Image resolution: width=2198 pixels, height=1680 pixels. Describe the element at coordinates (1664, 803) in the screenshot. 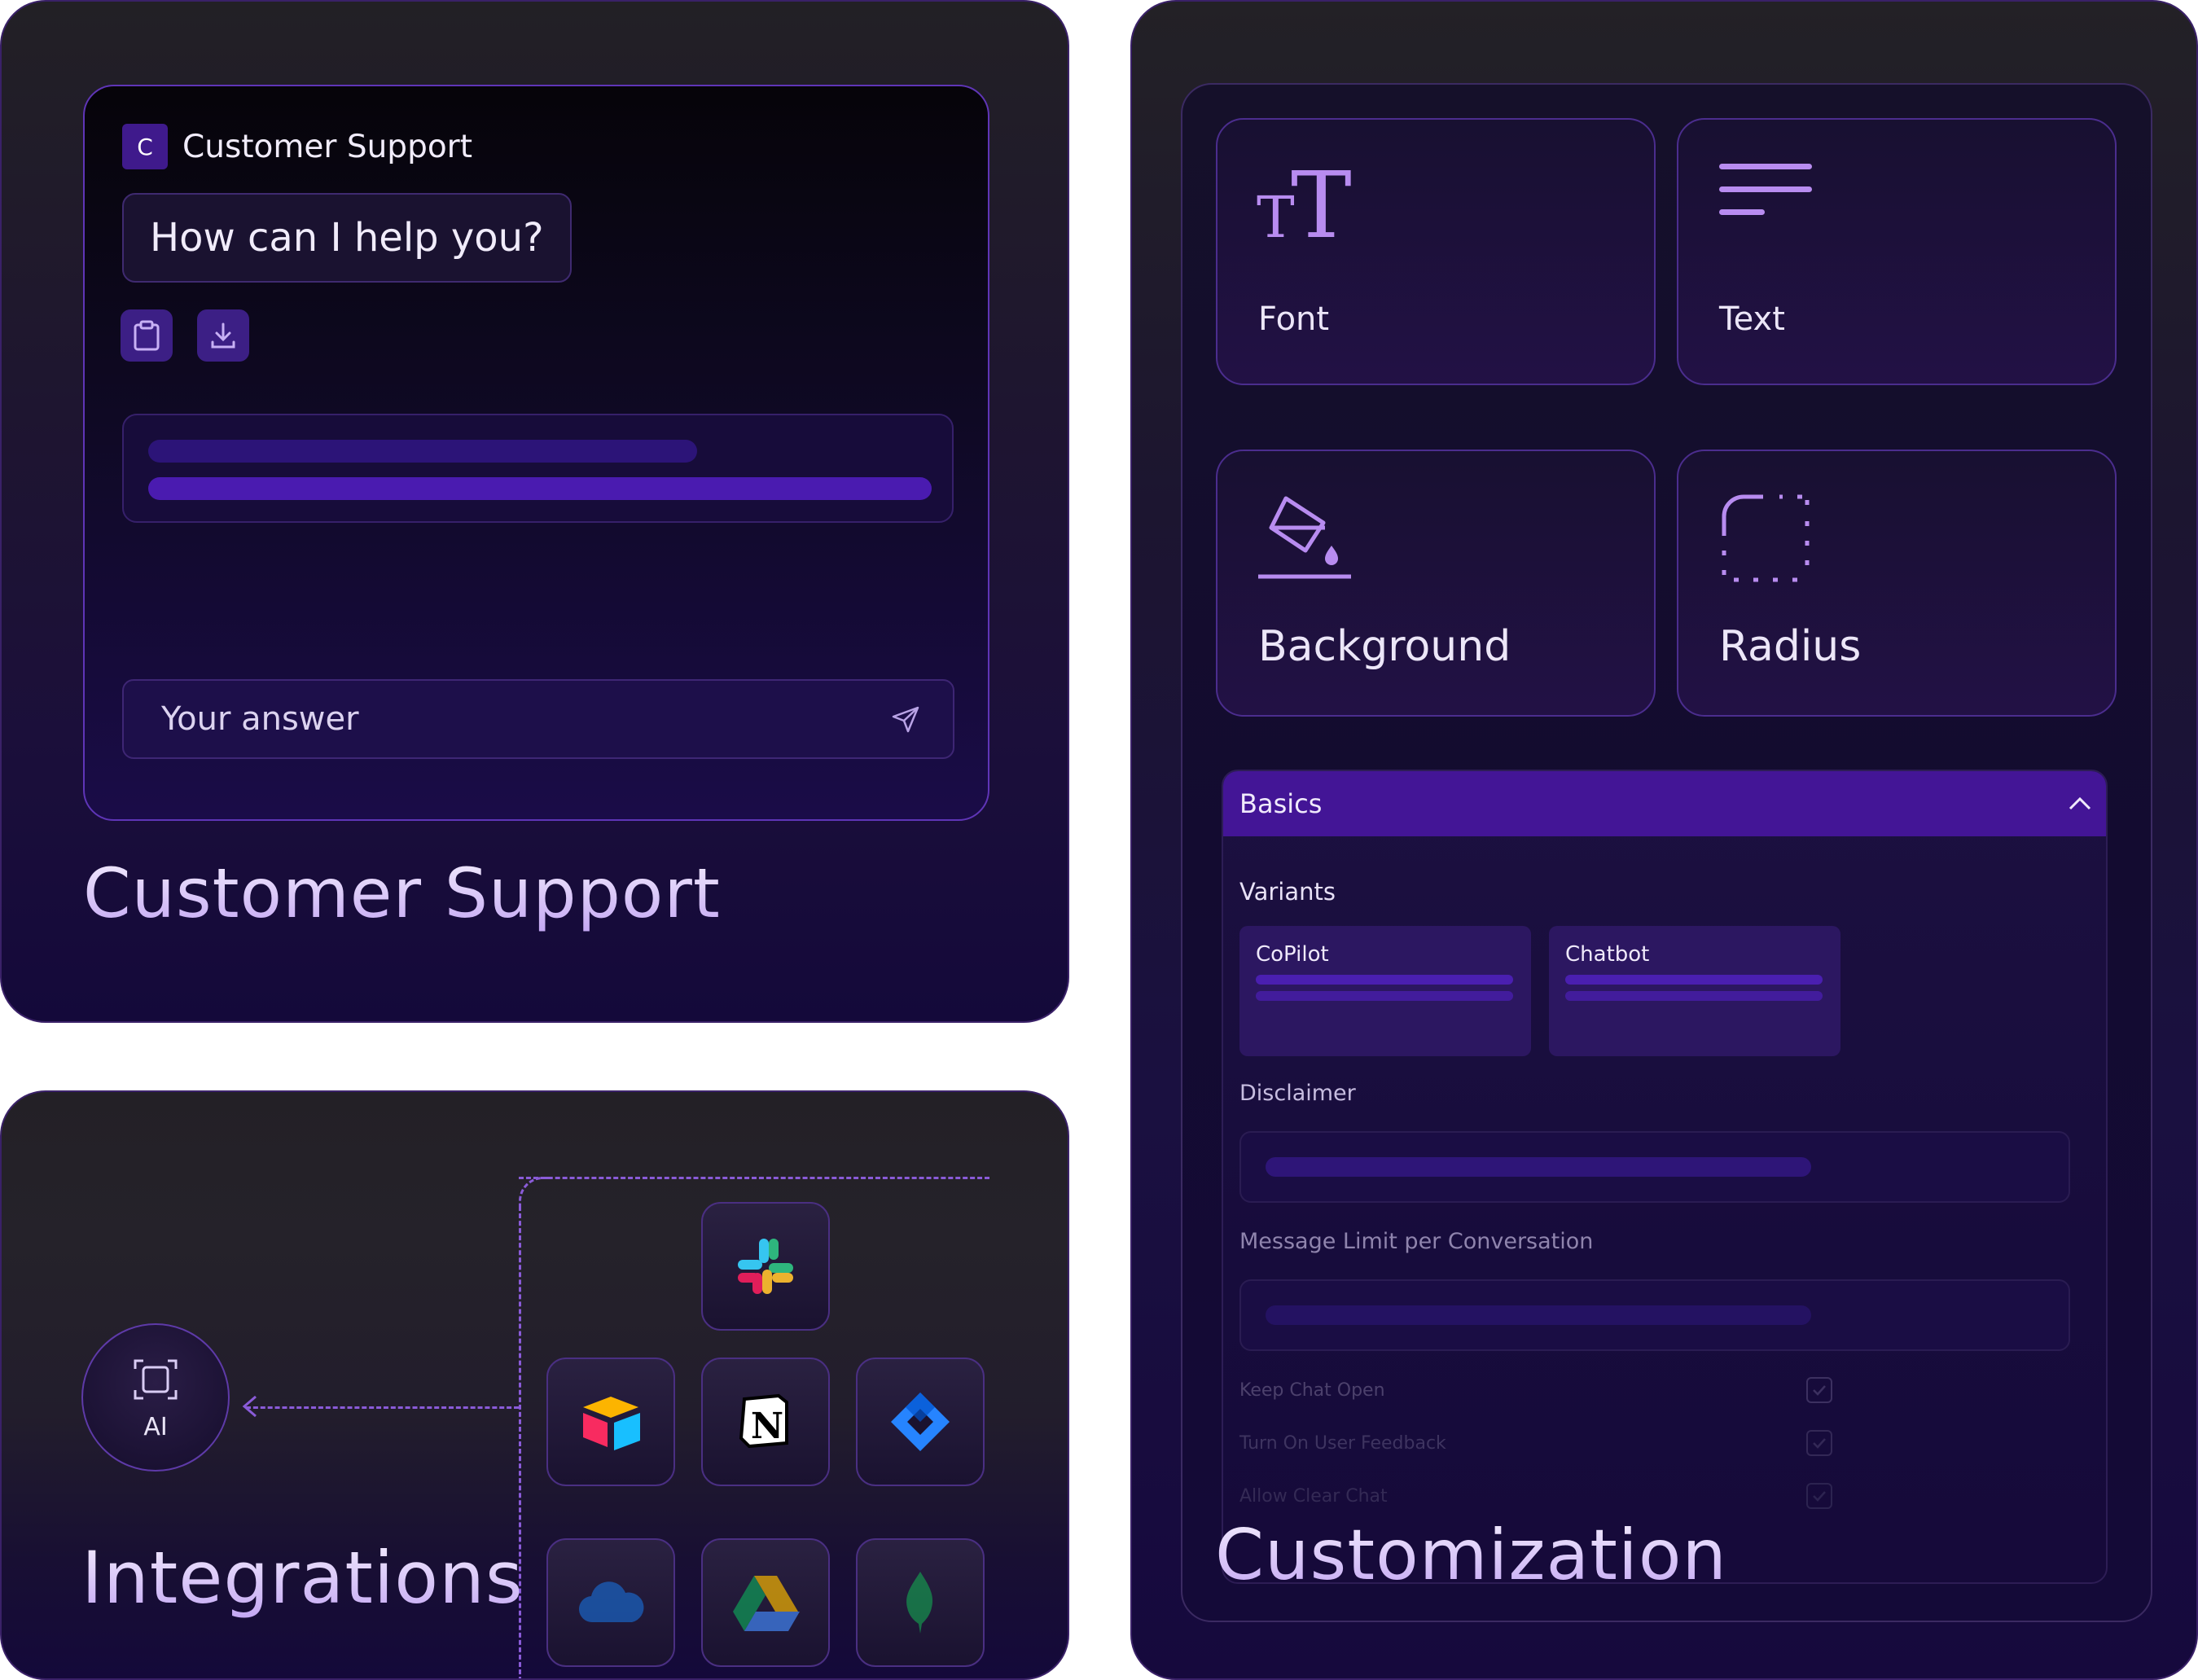

I see `basics-header: Basics` at that location.